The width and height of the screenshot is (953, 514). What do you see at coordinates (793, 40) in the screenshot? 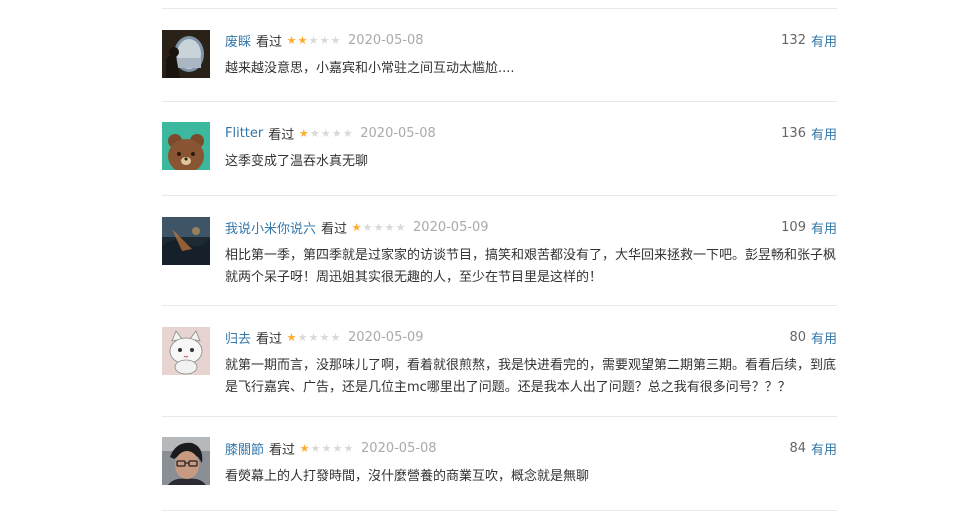
I see `vote-count: 132` at bounding box center [793, 40].